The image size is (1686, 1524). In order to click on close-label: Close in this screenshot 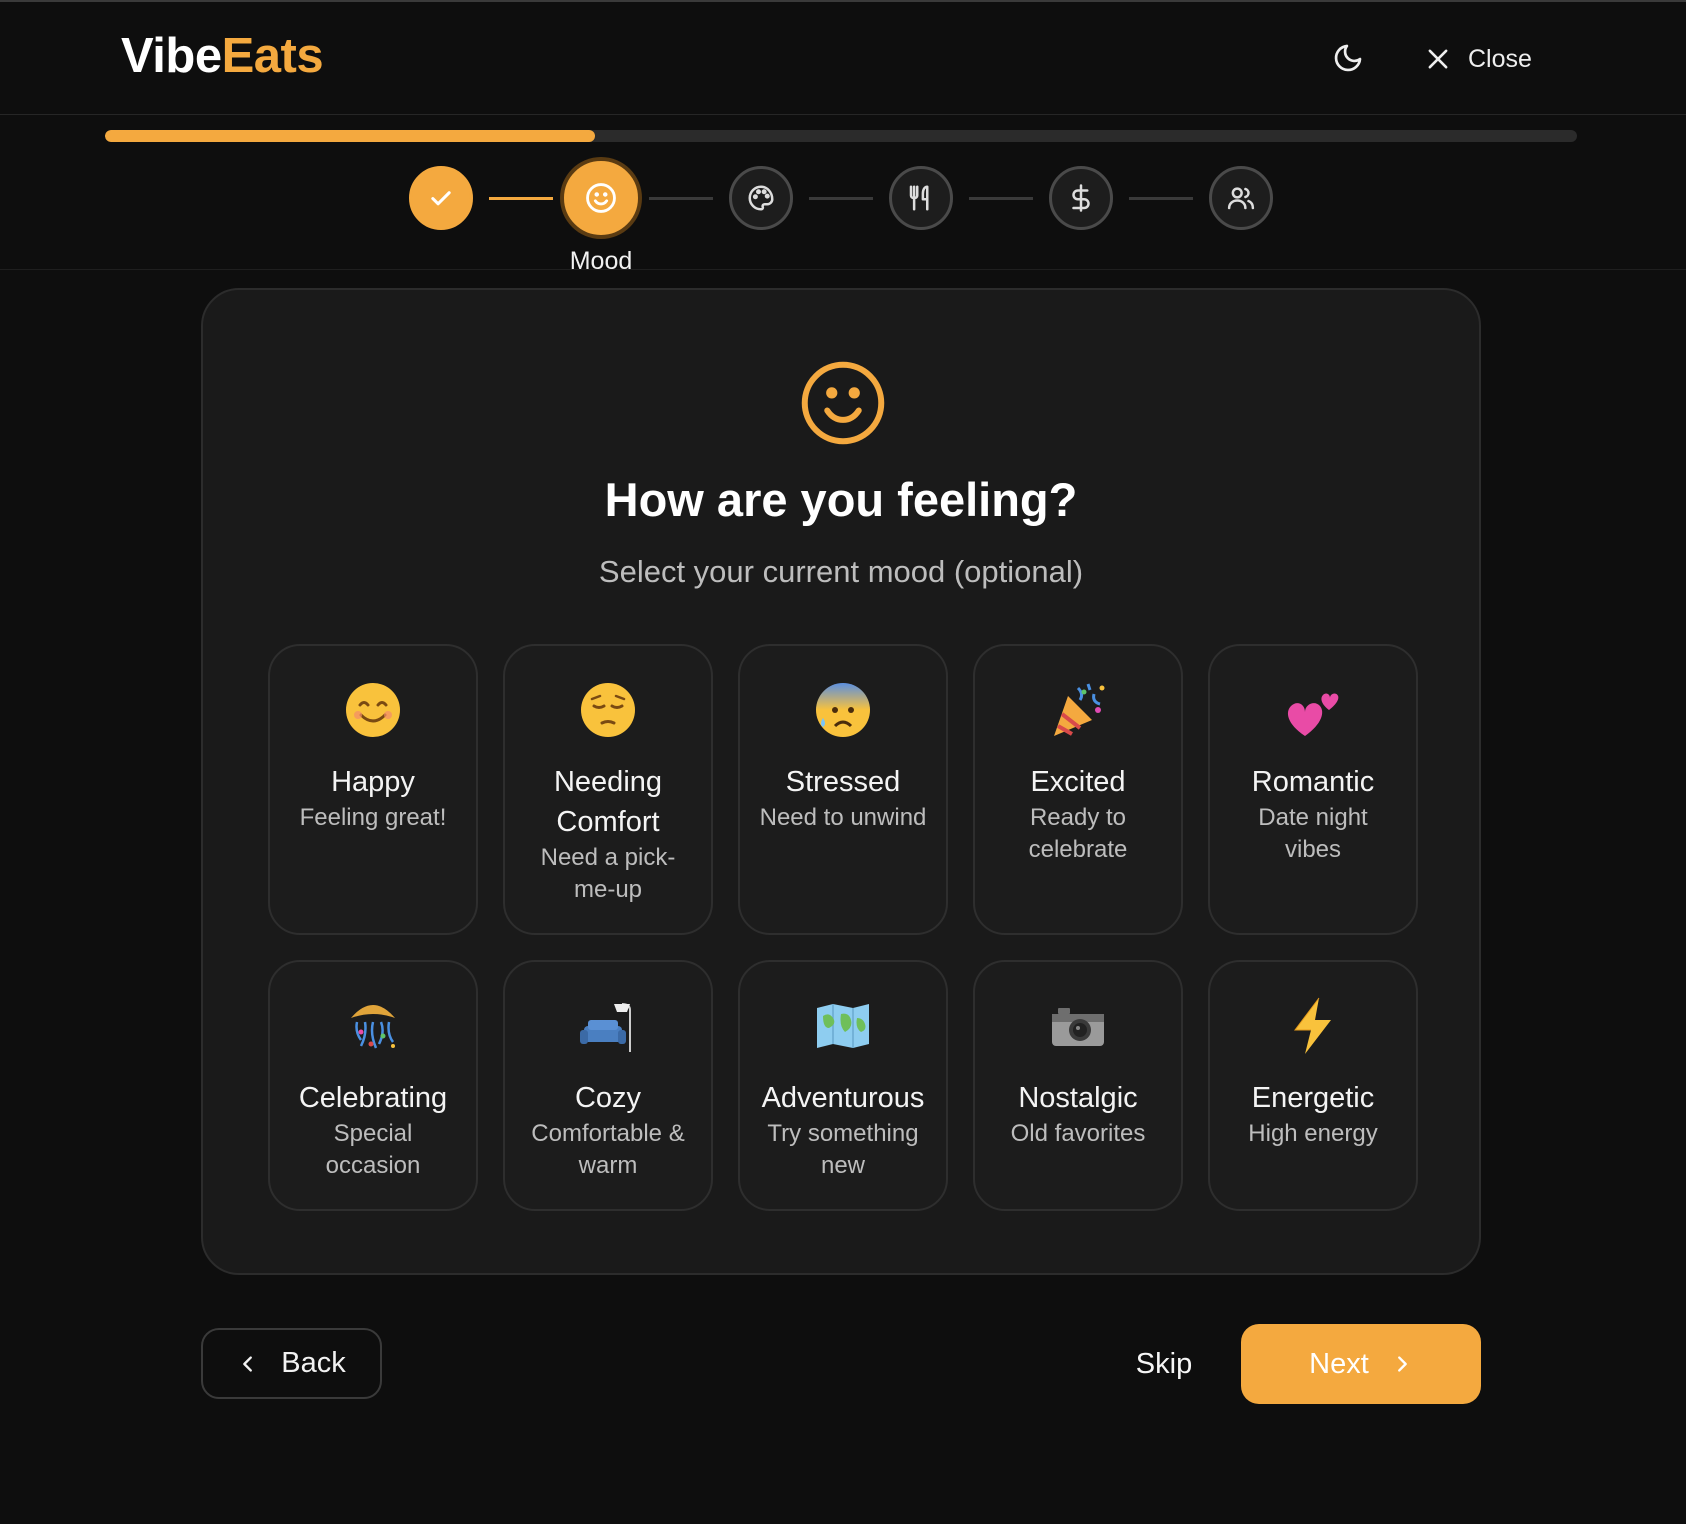, I will do `click(1500, 58)`.